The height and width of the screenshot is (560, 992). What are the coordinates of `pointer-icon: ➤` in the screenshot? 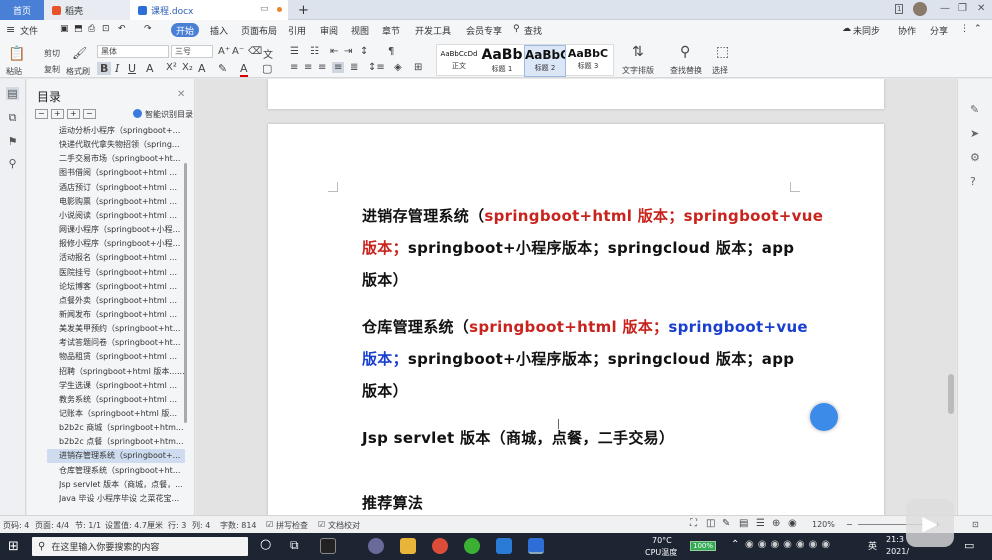 It's located at (974, 133).